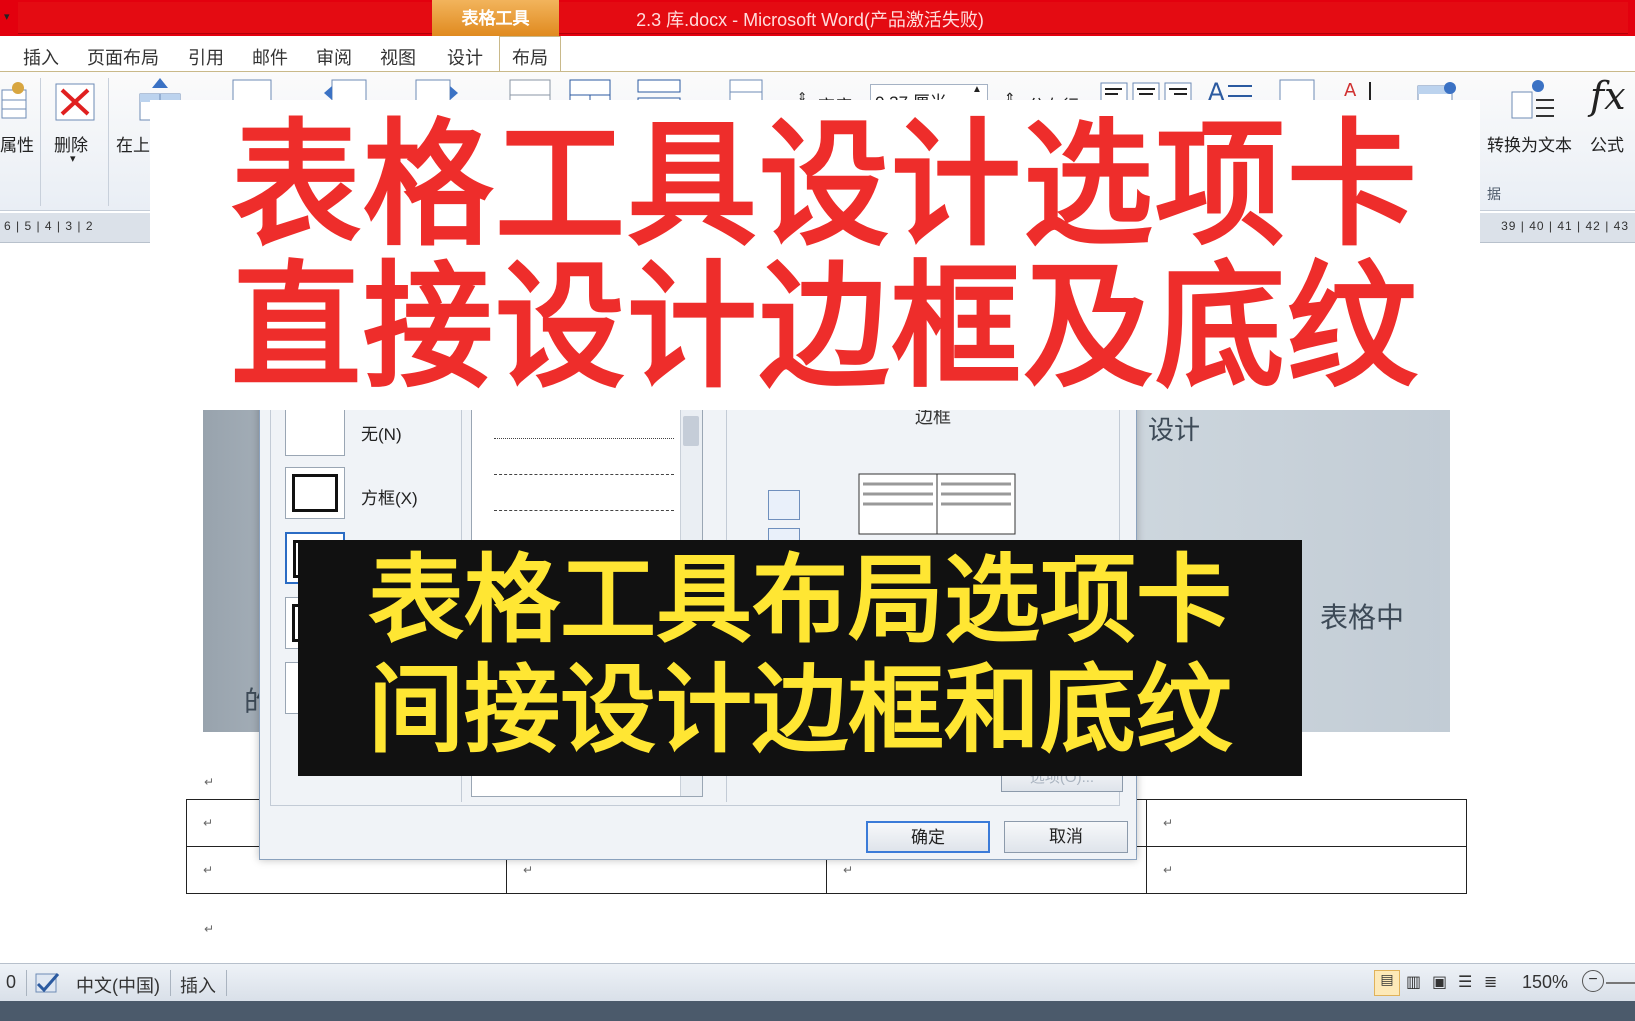 Image resolution: width=1635 pixels, height=1021 pixels. What do you see at coordinates (824, 185) in the screenshot?
I see `caption-red-line-1: 表格工具设计选项卡` at bounding box center [824, 185].